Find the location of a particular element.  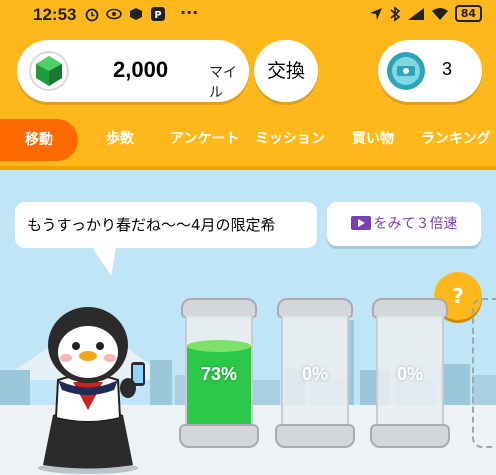

status-right: 84 is located at coordinates (425, 13).